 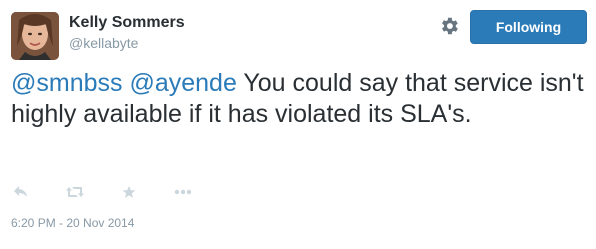 What do you see at coordinates (72, 223) in the screenshot?
I see `tweet-timestamp: 6:20 PM - 20 Nov 2014` at bounding box center [72, 223].